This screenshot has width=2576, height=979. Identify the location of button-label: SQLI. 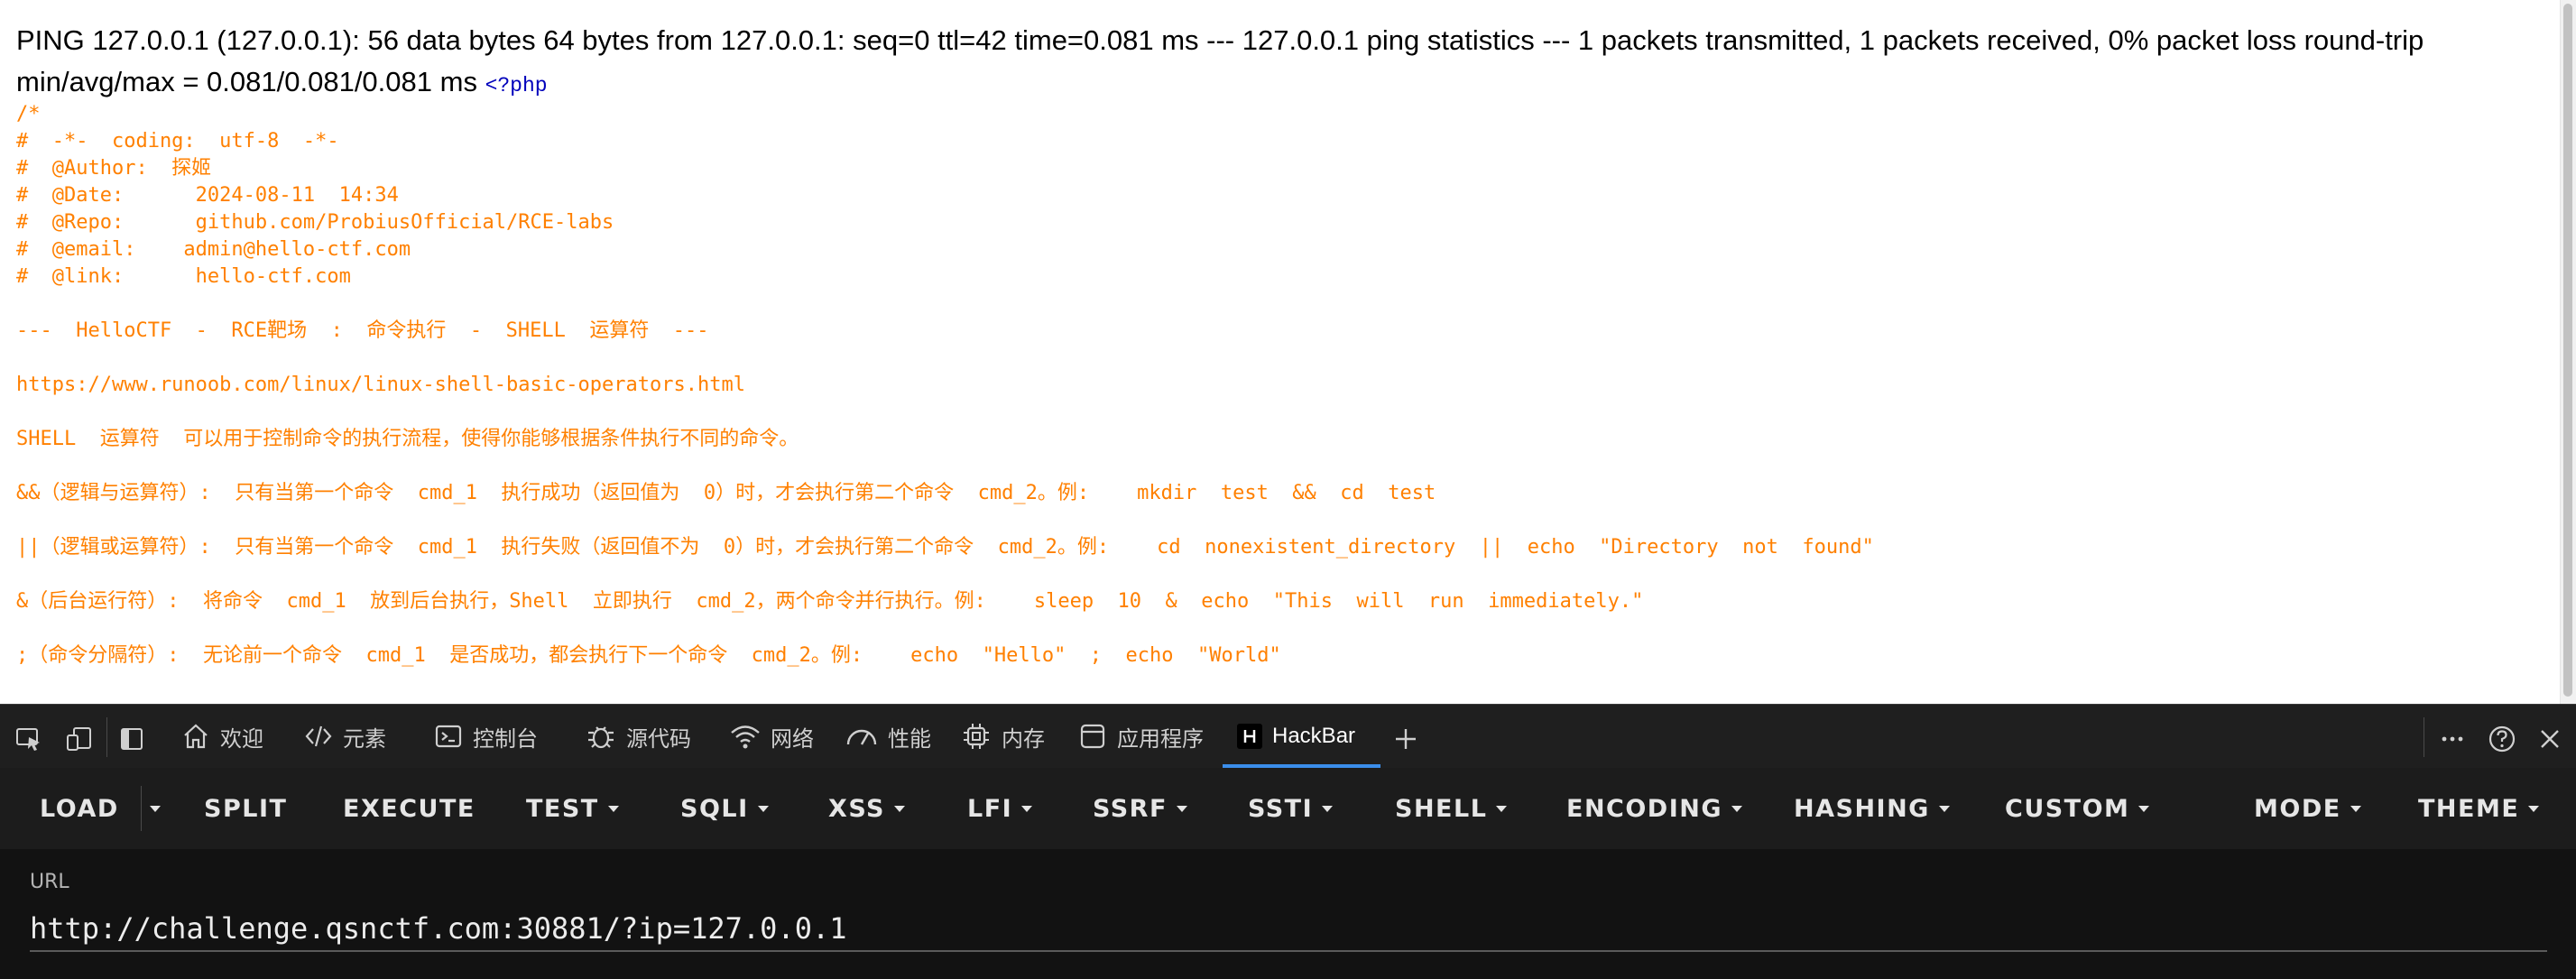
(714, 808).